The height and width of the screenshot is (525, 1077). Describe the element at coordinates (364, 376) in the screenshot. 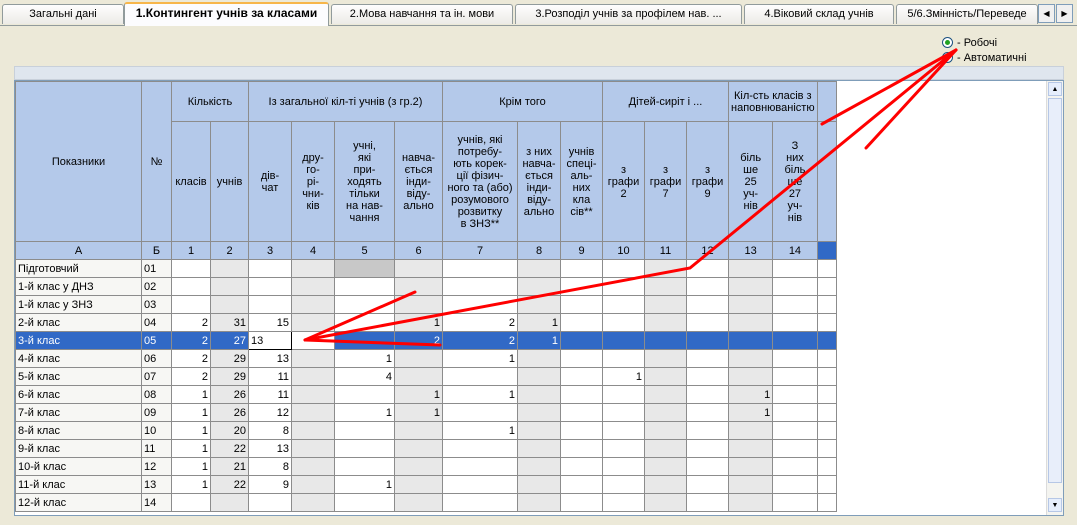

I see `grid-cell: 4` at that location.